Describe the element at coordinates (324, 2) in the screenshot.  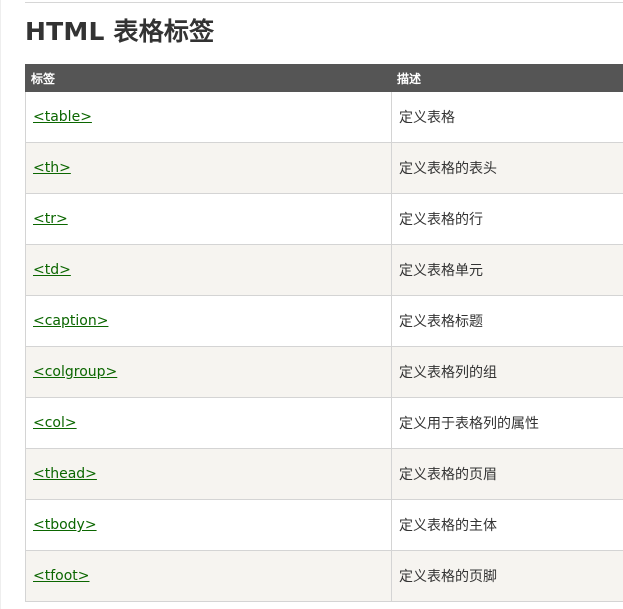
I see `top-divider` at that location.